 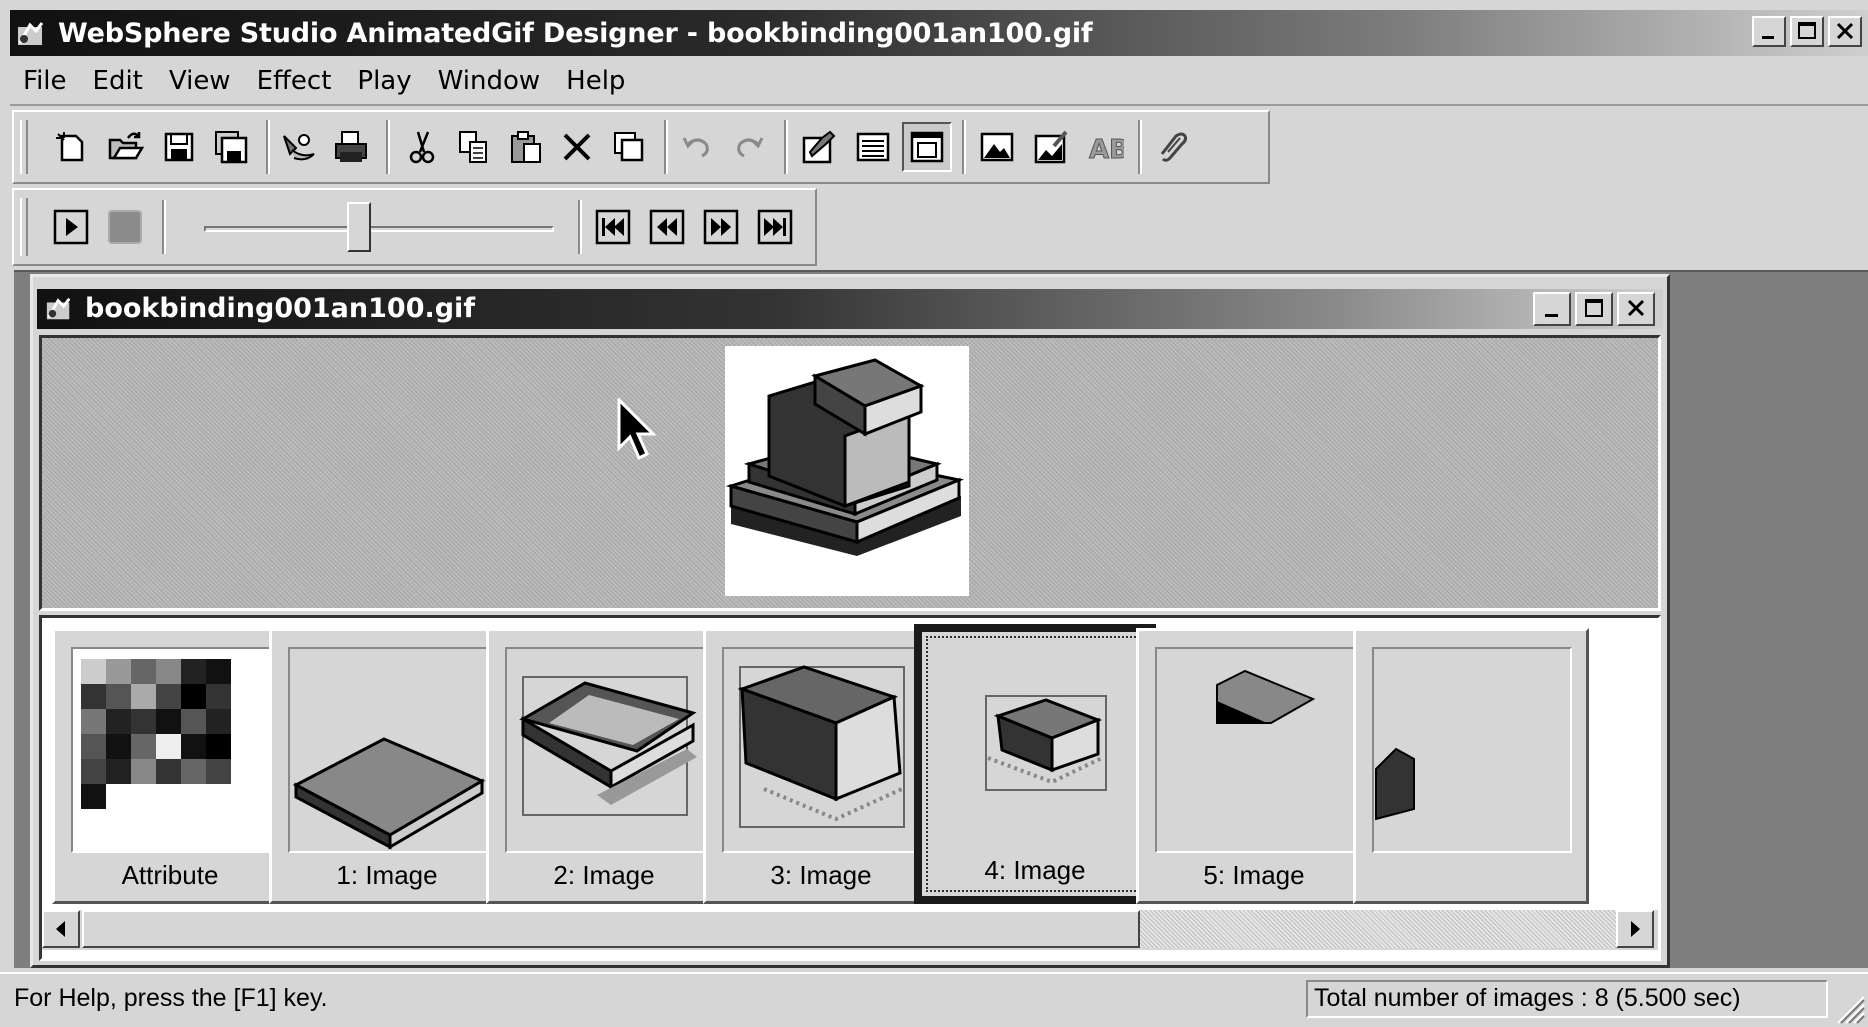 I want to click on scrollbar-track, so click(x=1378, y=929).